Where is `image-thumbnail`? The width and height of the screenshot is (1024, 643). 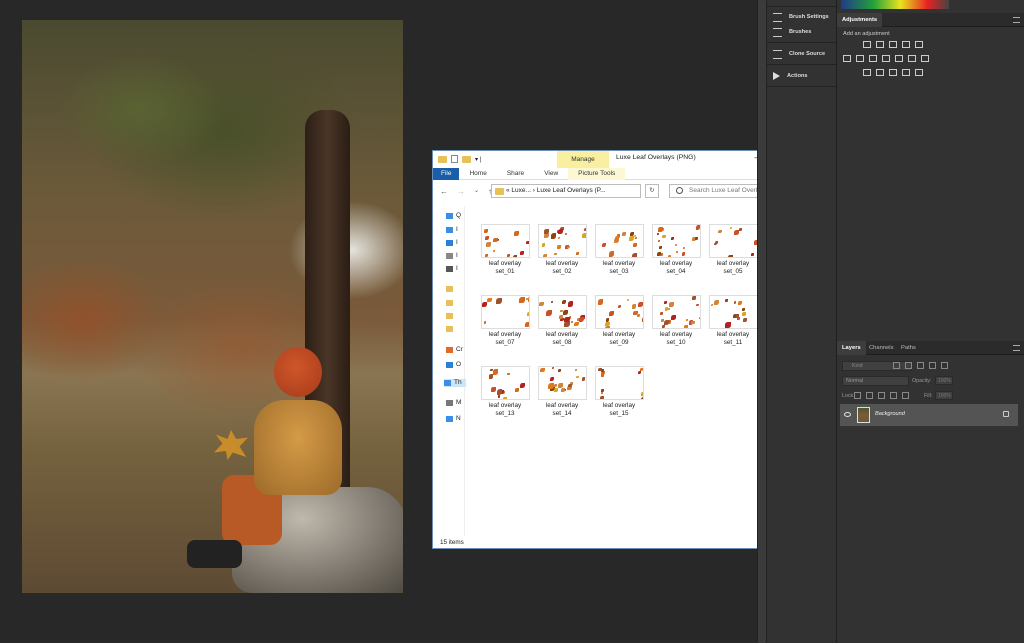 image-thumbnail is located at coordinates (733, 312).